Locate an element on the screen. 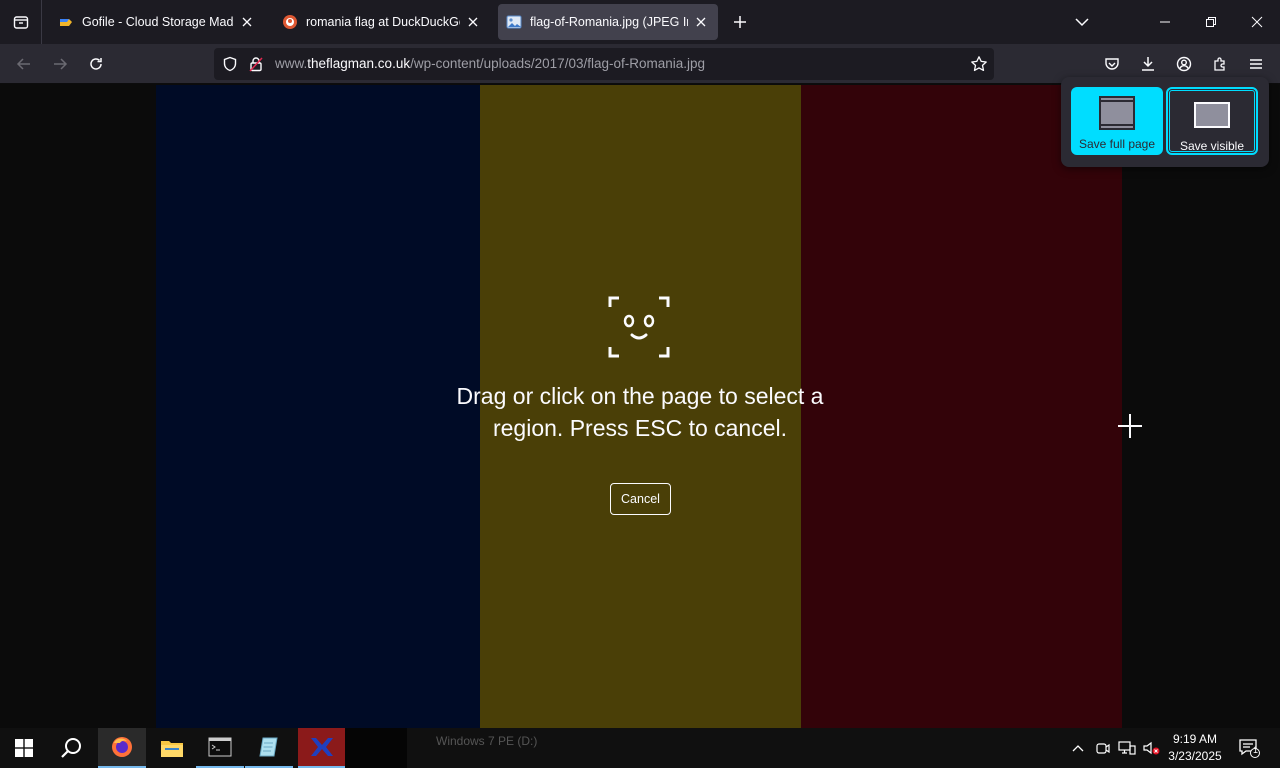  screenshot-face-icon is located at coordinates (639, 327).